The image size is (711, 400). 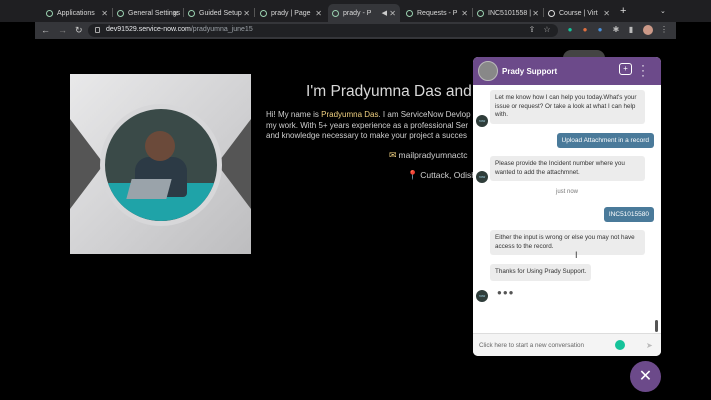 I want to click on tab-label: prady - P, so click(x=357, y=13).